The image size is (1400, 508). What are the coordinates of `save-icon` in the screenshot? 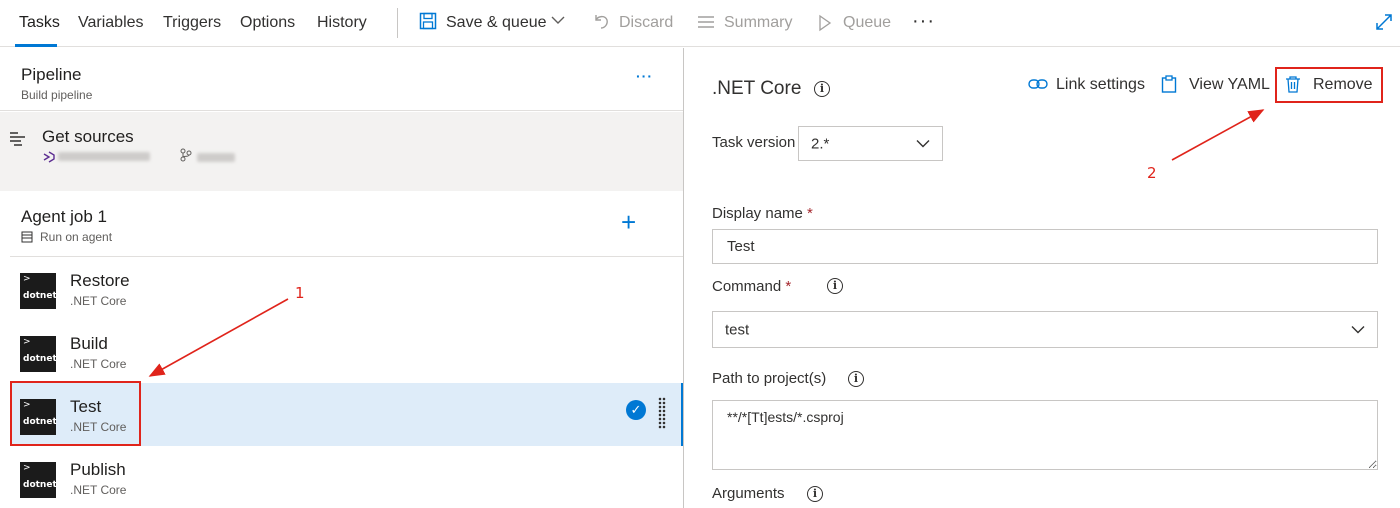 It's located at (428, 21).